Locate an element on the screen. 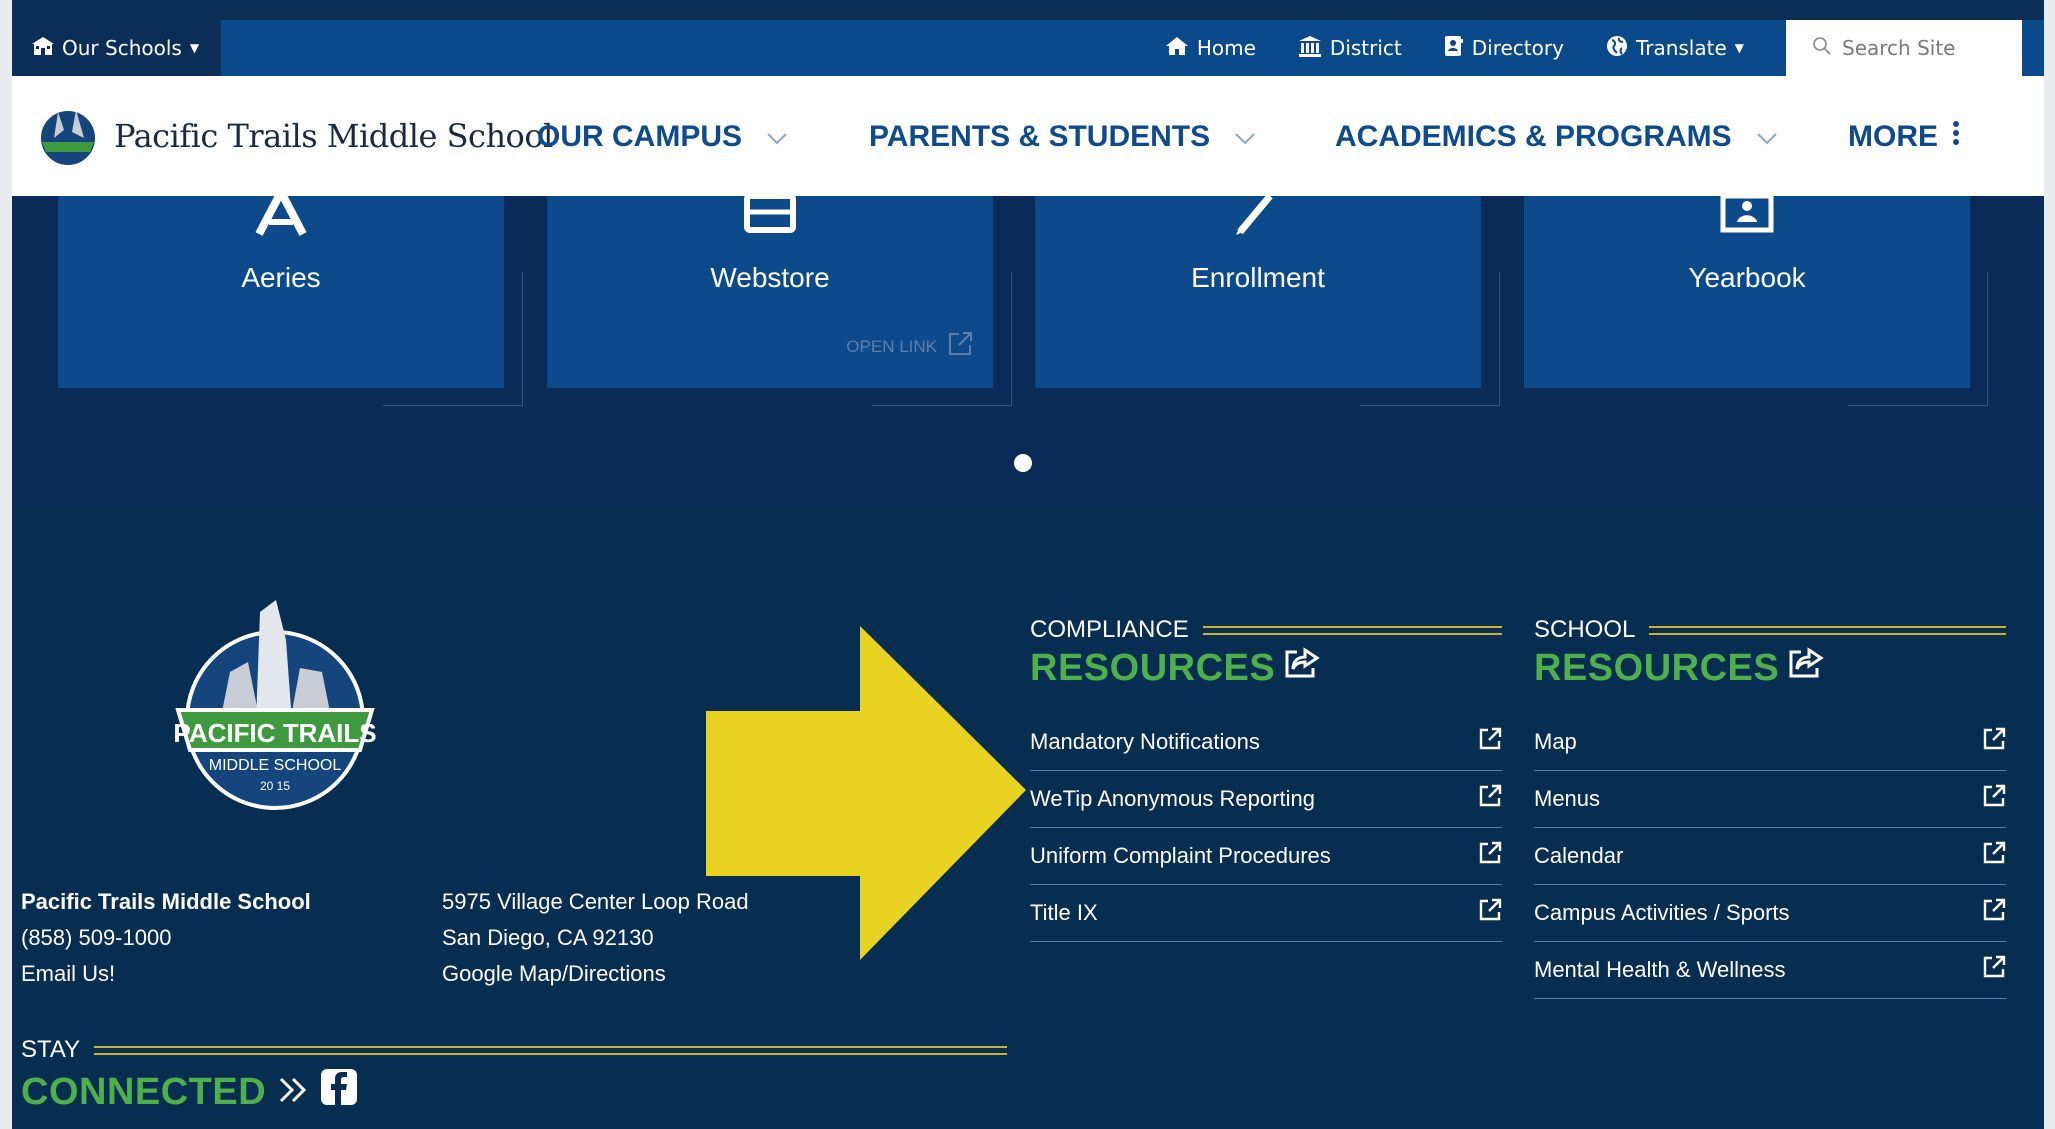  footer-map-link: Google Map/Directions is located at coordinates (595, 974).